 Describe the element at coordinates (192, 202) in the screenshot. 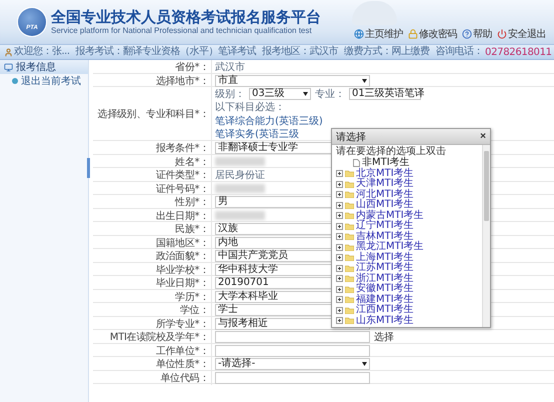

I see `field-label: 性别*：` at that location.